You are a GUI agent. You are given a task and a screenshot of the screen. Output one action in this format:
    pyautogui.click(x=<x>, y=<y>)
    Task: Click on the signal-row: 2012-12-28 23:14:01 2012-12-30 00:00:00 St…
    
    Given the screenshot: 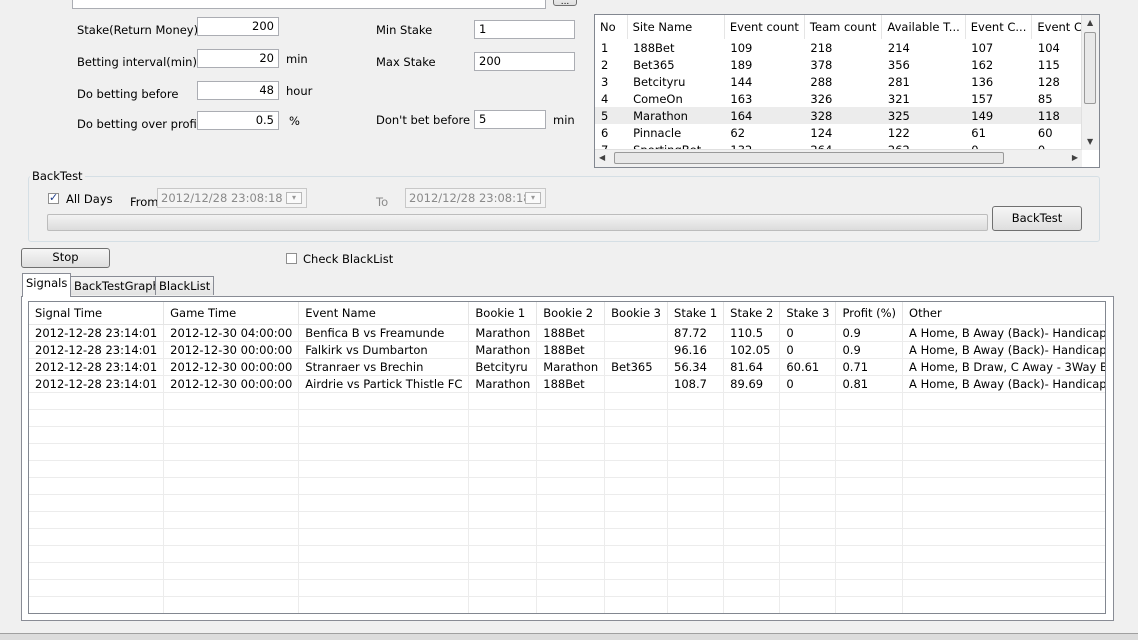 What is the action you would take?
    pyautogui.click(x=567, y=367)
    